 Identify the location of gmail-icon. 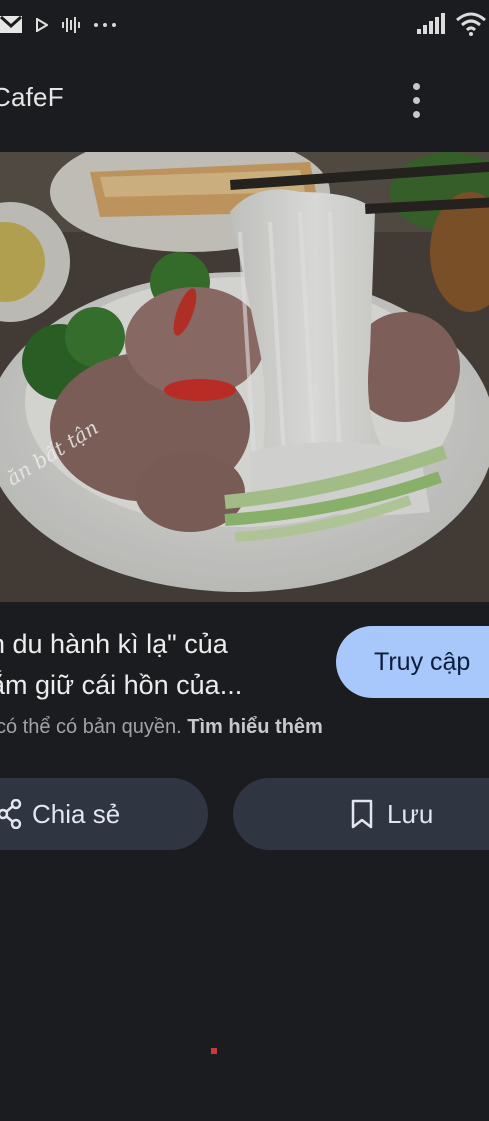
(11, 24).